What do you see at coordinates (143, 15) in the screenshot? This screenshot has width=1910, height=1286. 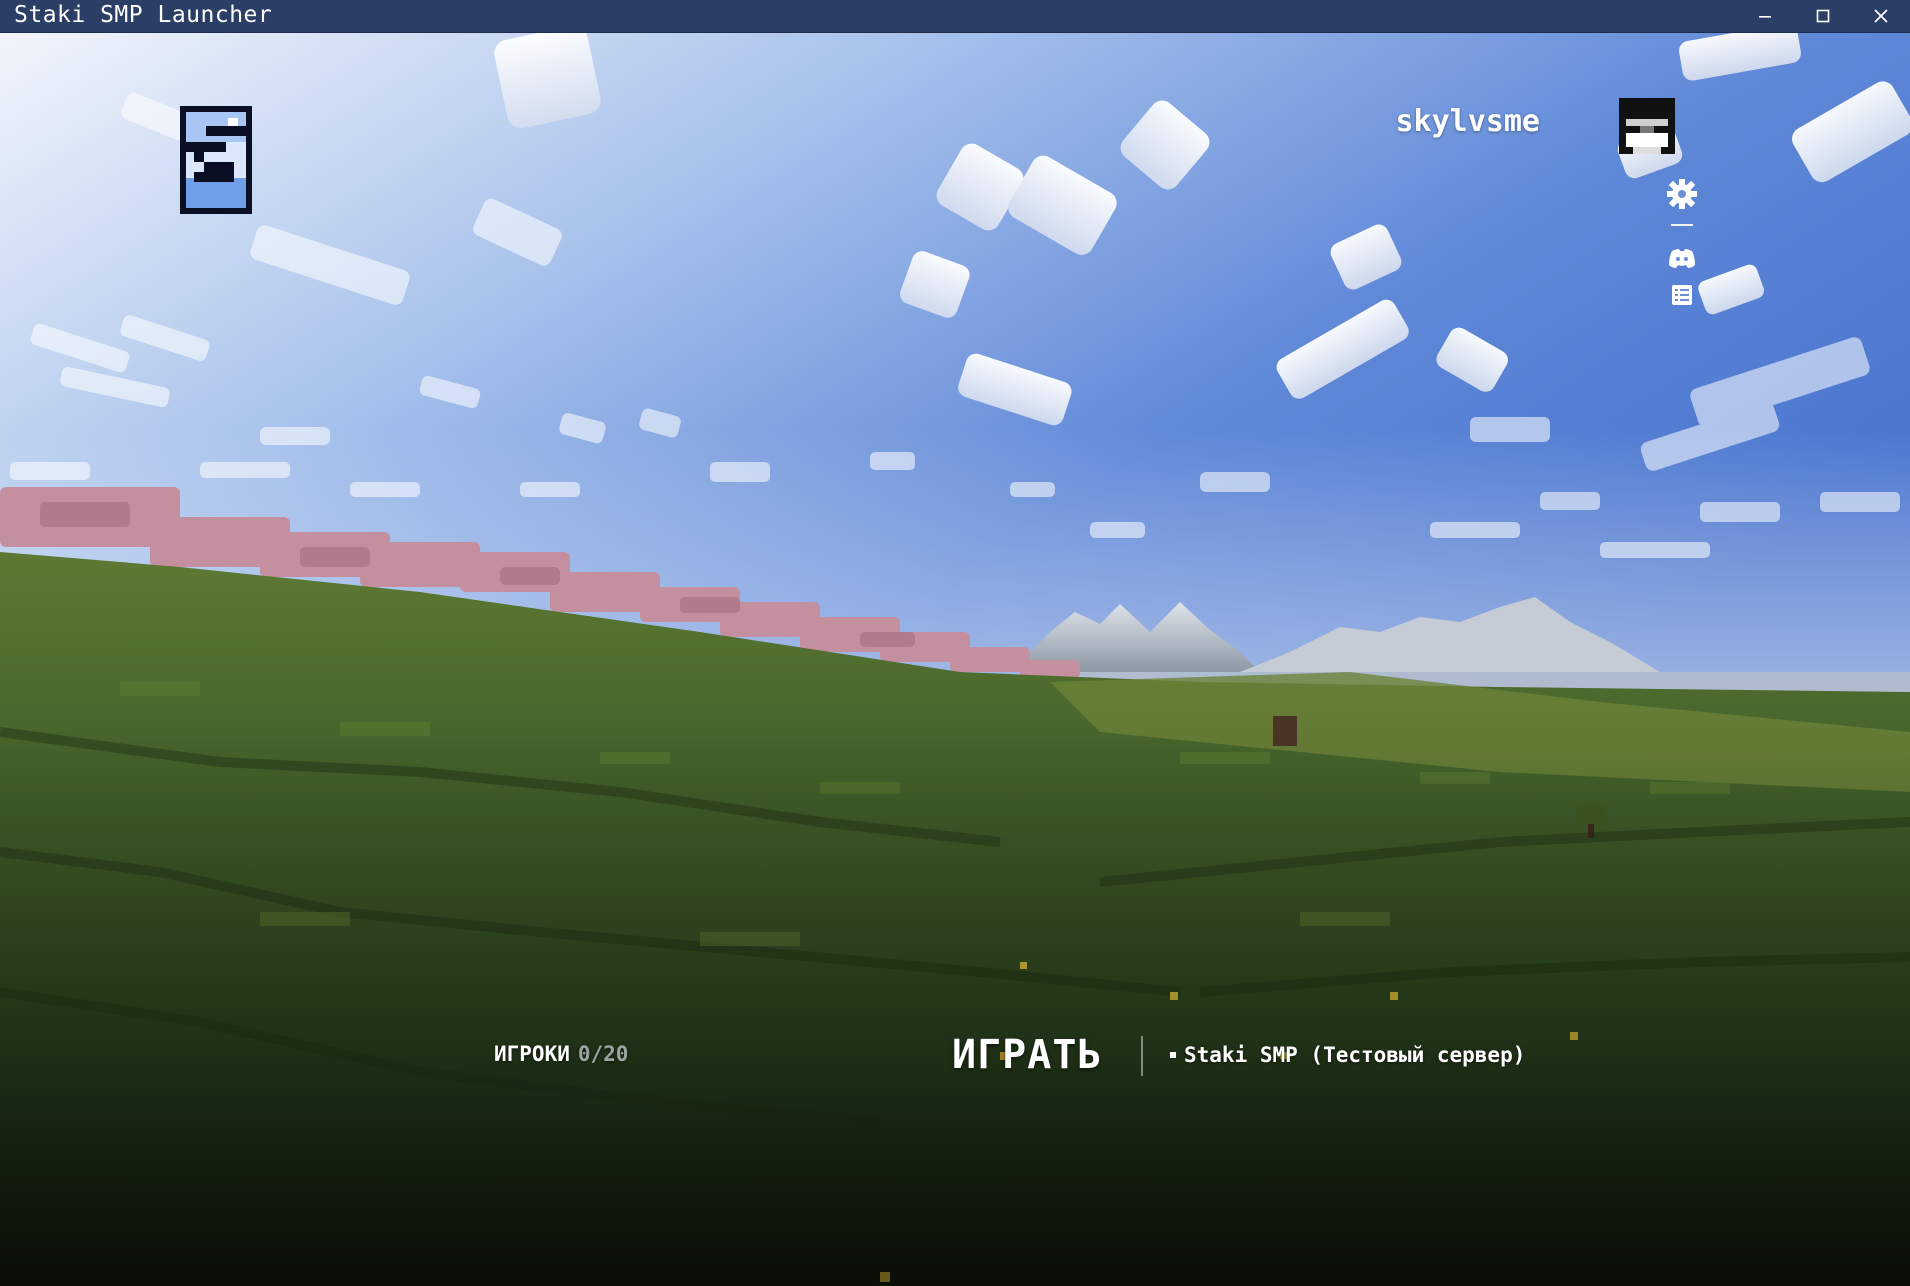 I see `window-title: Staki SMP Launcher` at bounding box center [143, 15].